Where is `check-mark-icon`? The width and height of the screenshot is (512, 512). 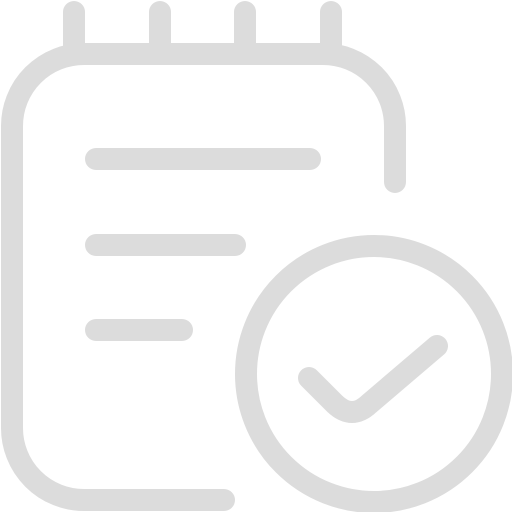
check-mark-icon is located at coordinates (373, 379).